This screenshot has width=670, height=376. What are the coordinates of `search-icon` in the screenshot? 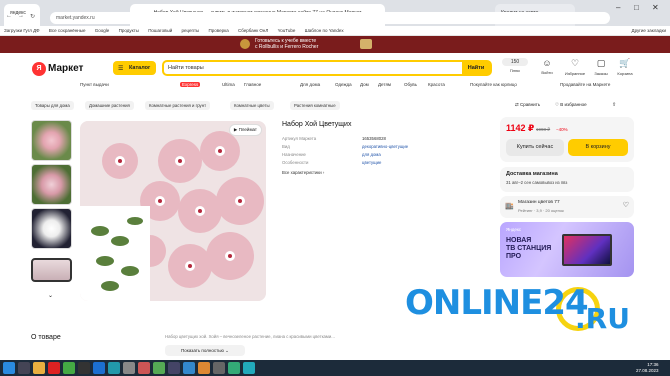 It's located at (24, 368).